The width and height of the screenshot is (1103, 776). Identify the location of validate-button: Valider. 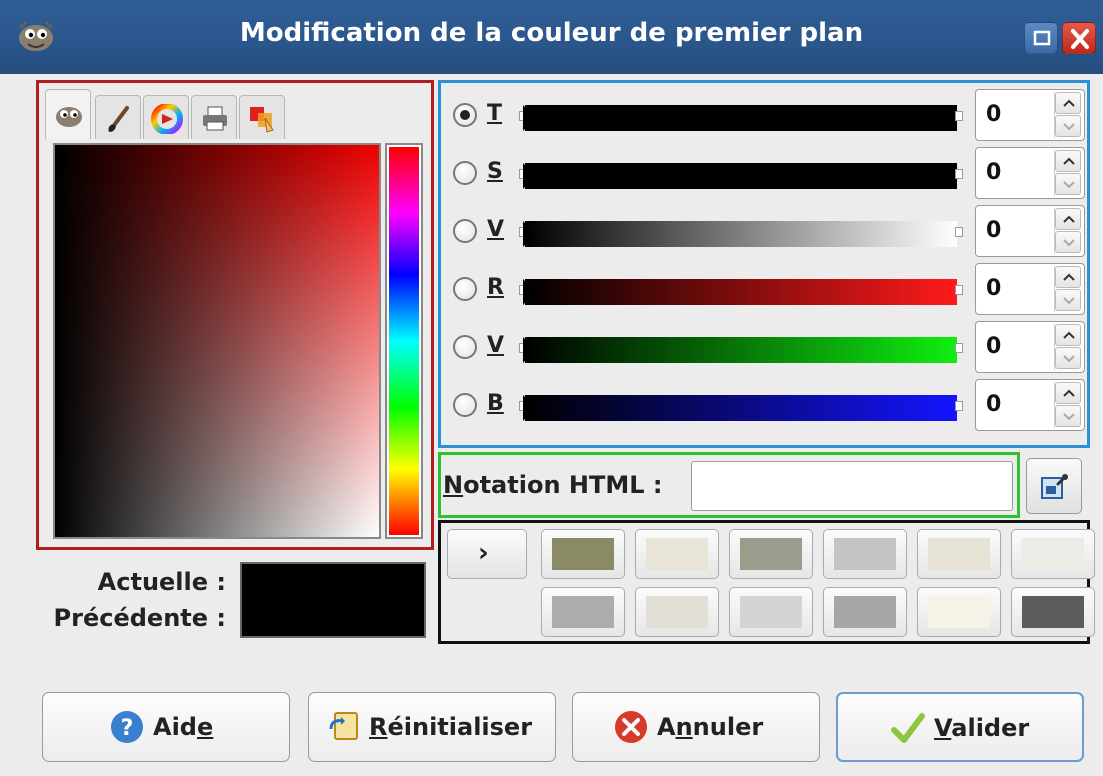
(960, 727).